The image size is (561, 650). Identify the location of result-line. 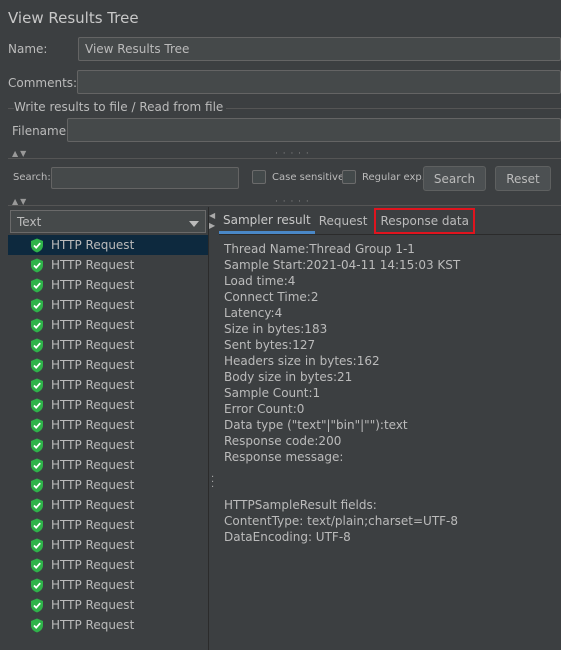
(342, 489).